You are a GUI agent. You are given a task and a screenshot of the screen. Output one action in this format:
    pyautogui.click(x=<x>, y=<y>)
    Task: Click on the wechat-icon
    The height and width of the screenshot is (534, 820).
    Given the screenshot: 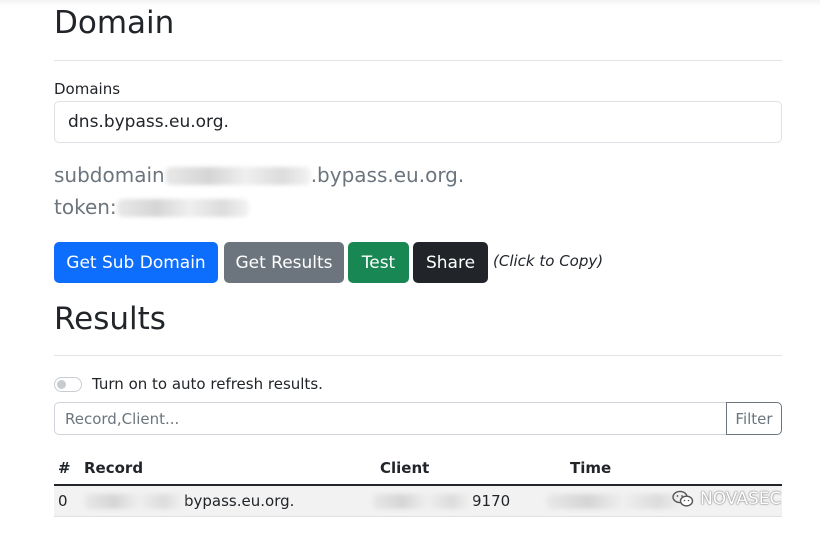 What is the action you would take?
    pyautogui.click(x=683, y=499)
    